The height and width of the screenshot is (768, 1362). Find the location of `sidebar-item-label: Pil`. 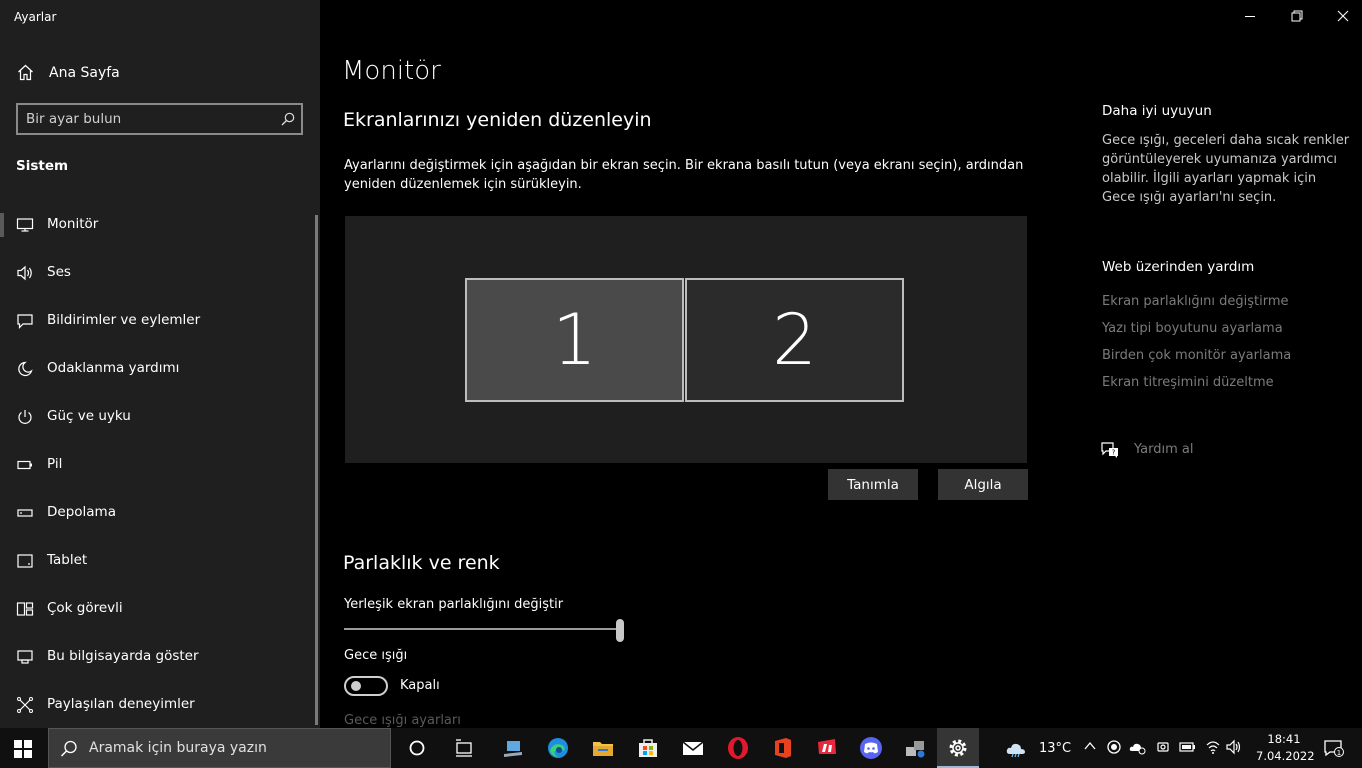

sidebar-item-label: Pil is located at coordinates (55, 464).